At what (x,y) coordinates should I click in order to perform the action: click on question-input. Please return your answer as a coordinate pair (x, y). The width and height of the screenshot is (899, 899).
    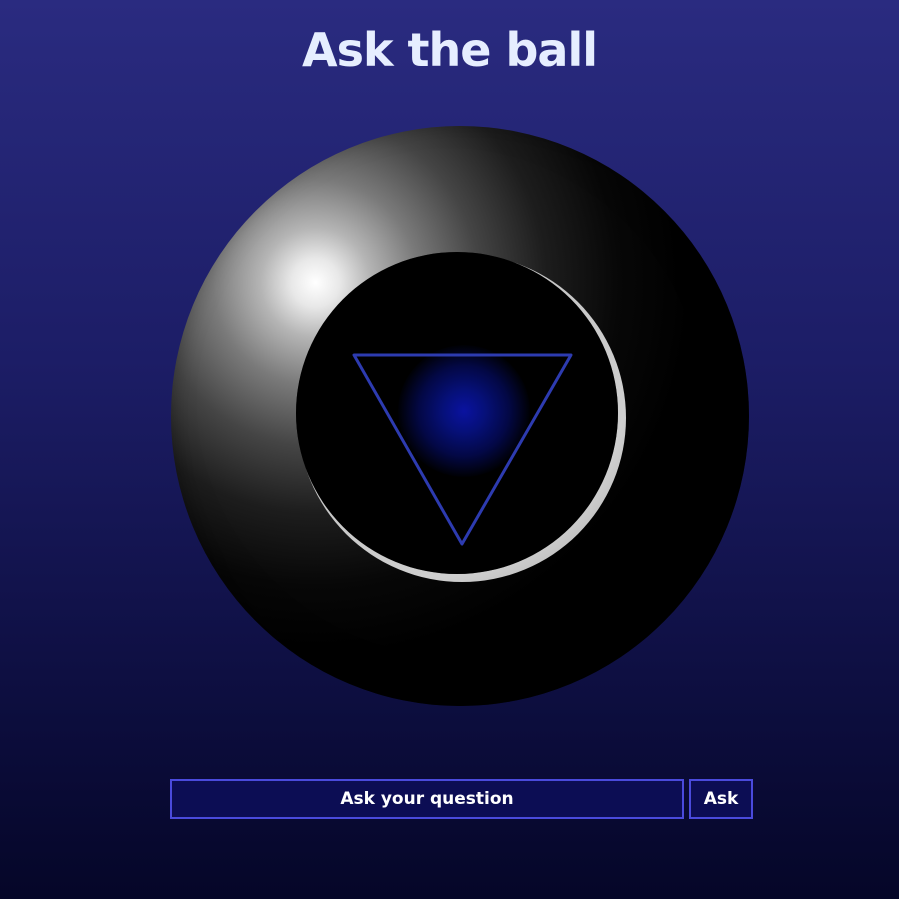
    Looking at the image, I should click on (427, 799).